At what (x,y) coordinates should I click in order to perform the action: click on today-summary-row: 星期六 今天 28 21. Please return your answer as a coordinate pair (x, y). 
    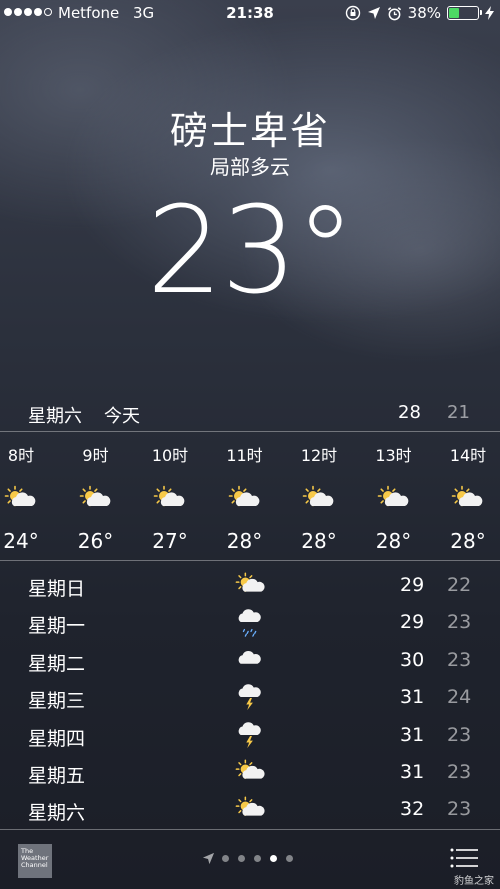
    Looking at the image, I should click on (250, 414).